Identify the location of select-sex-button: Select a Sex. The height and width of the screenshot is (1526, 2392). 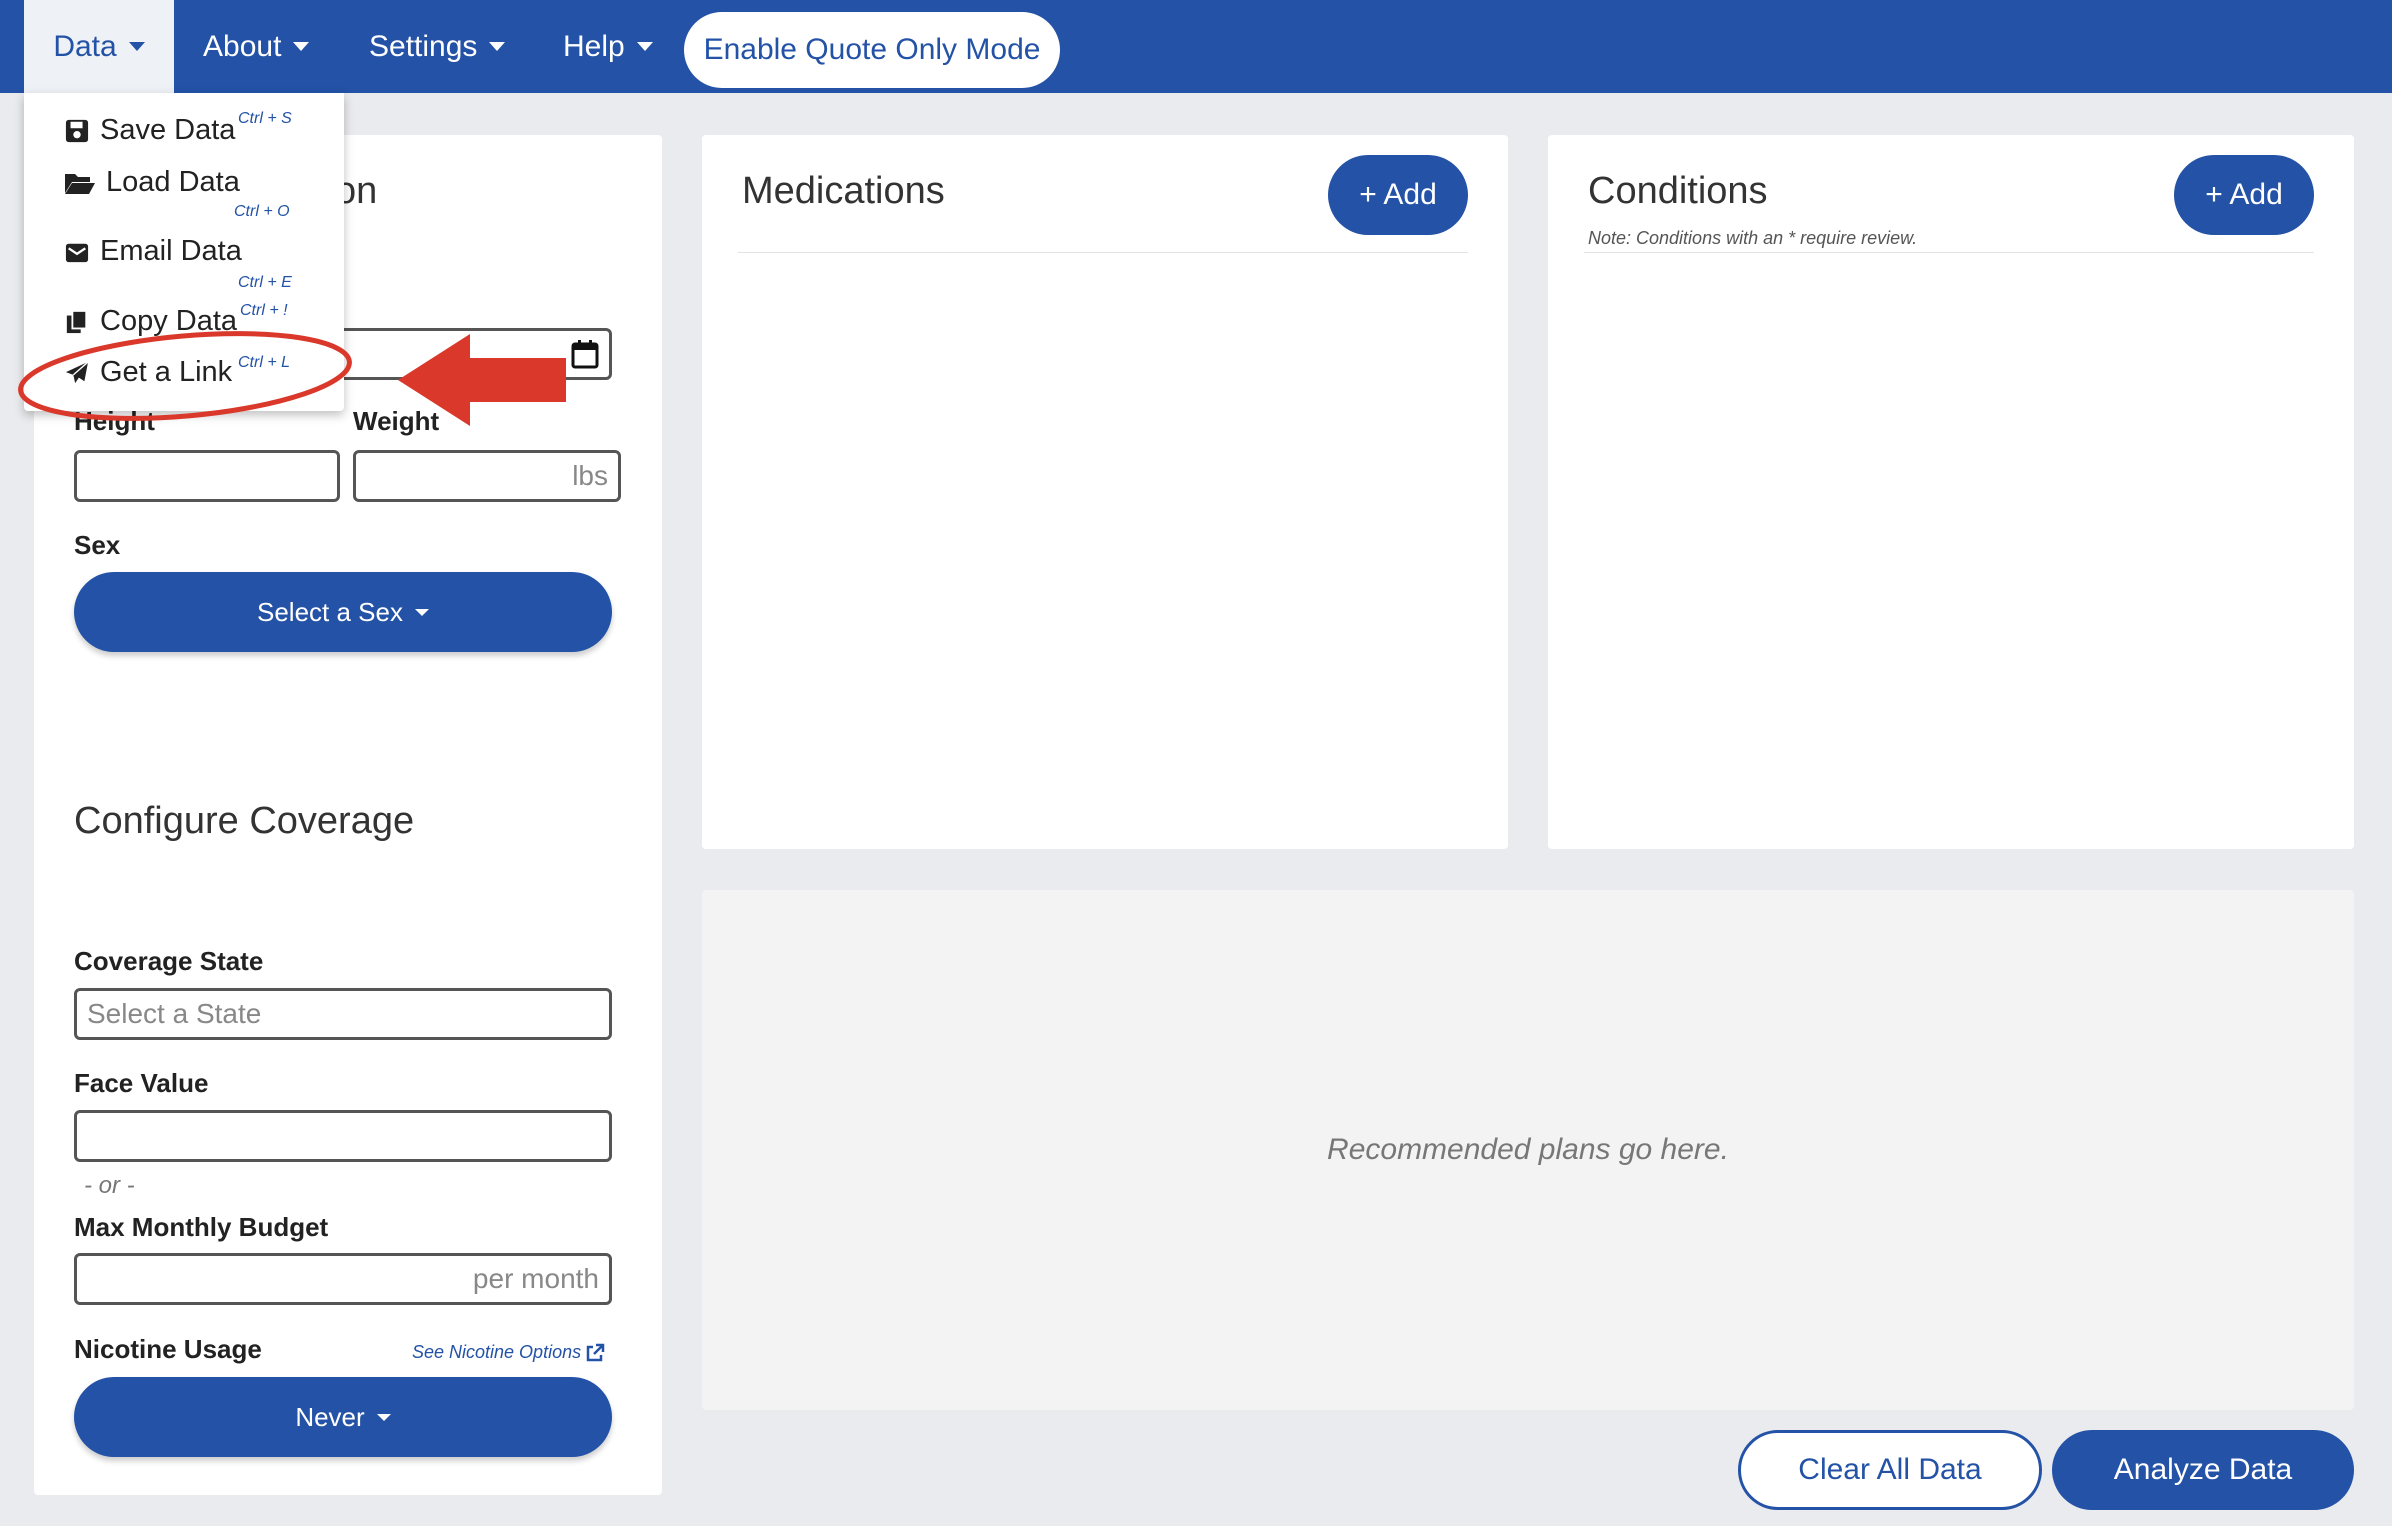
(343, 612).